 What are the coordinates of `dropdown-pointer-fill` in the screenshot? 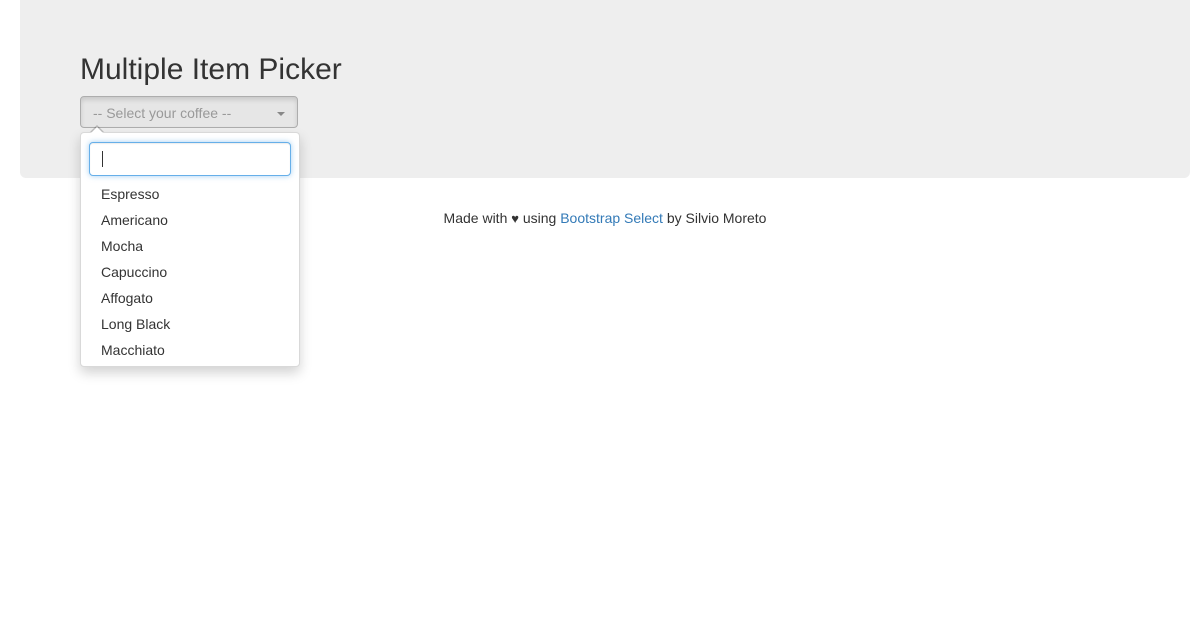 It's located at (97, 130).